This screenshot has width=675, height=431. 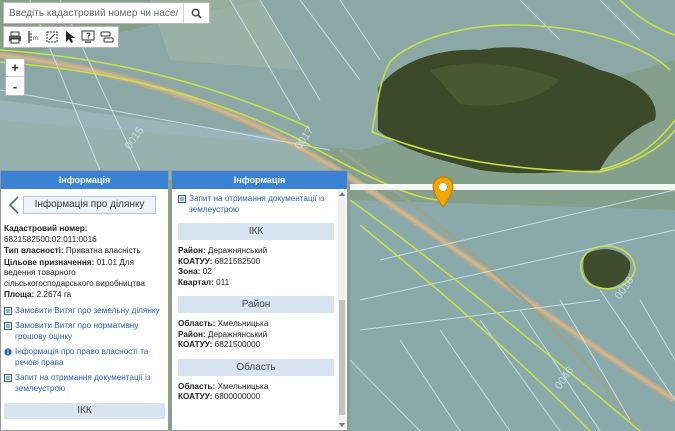 I want to click on search-input, so click(x=93, y=13).